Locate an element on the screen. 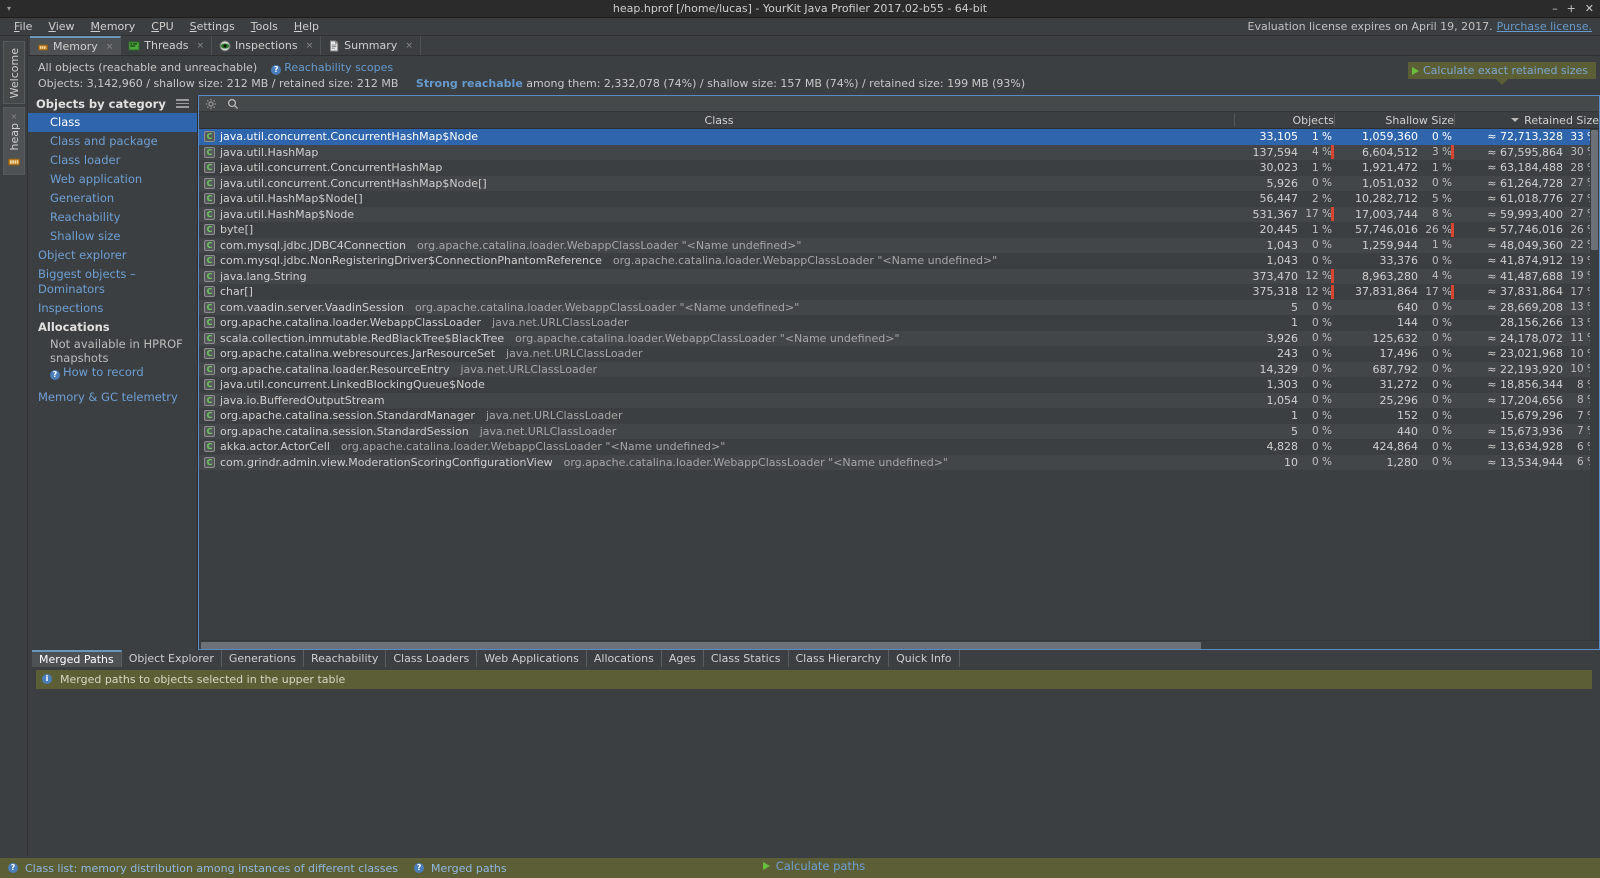 This screenshot has height=878, width=1600. table-header-row: Class Objects Shallow Size Retained Size is located at coordinates (899, 120).